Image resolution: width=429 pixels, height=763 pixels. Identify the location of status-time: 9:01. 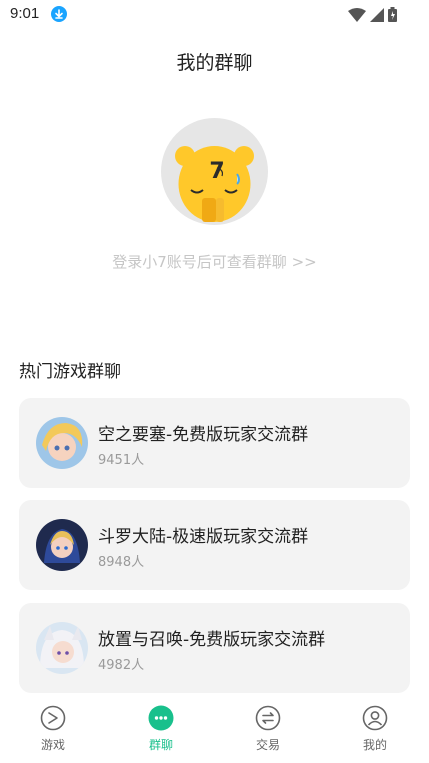
(25, 13).